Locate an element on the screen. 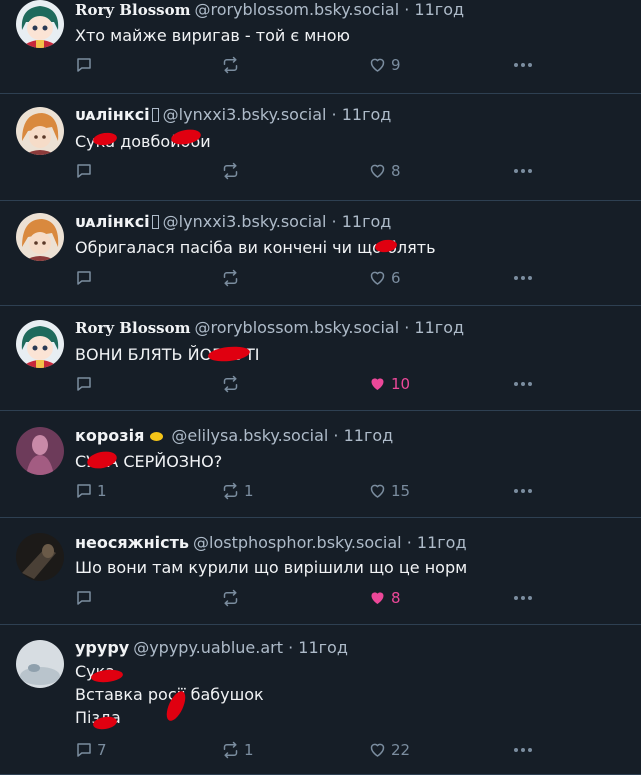  author-name: корозія is located at coordinates (109, 435).